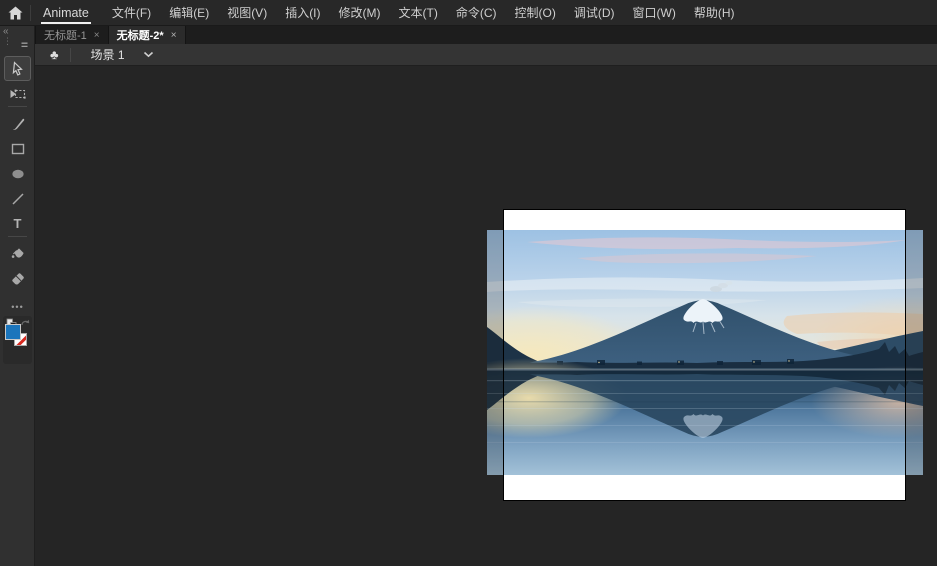 The height and width of the screenshot is (566, 937). I want to click on selection-arrow-icon, so click(17, 68).